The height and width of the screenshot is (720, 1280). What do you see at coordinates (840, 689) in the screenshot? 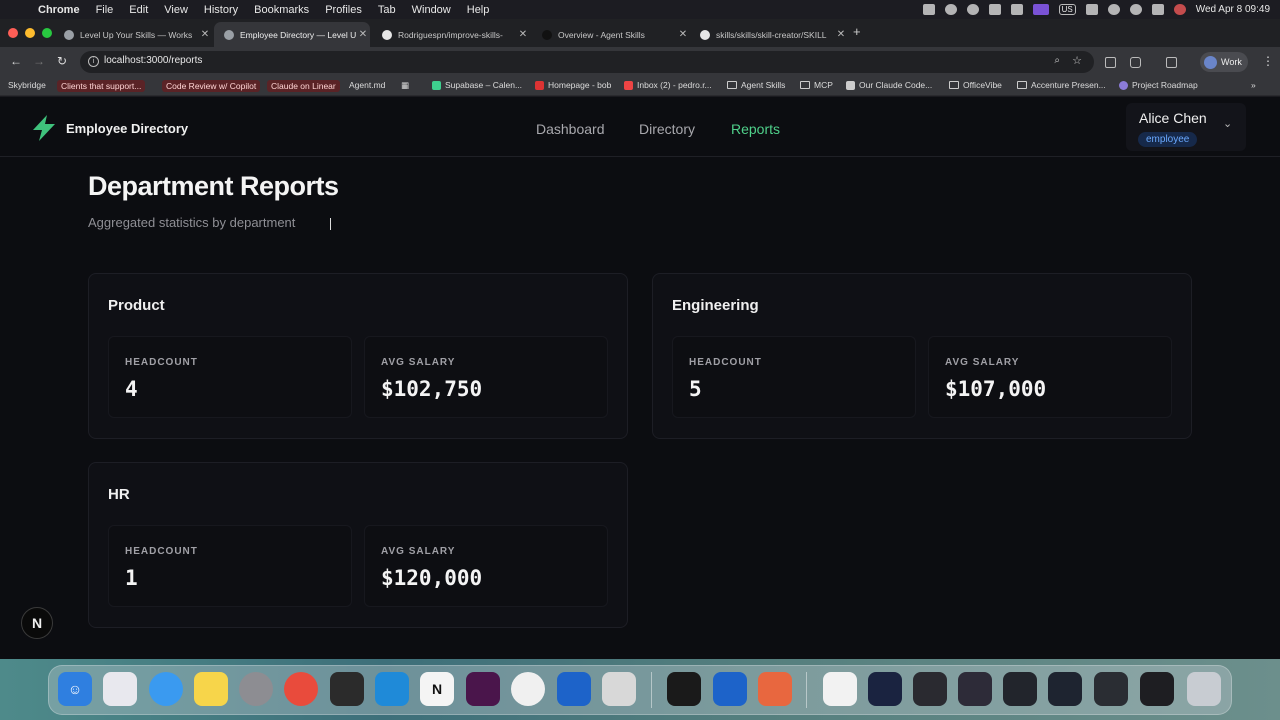
I see `document-preview-icon` at bounding box center [840, 689].